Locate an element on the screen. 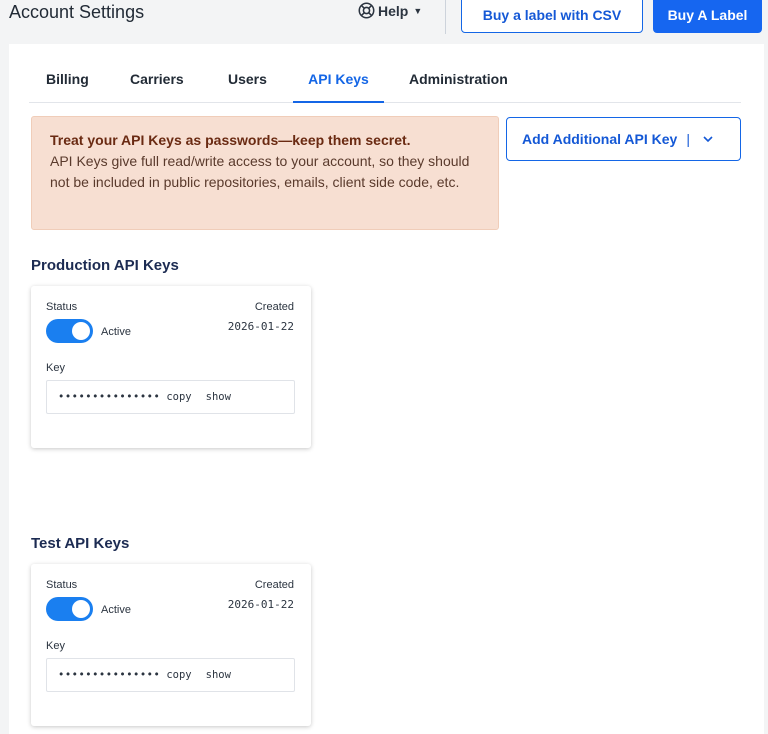 The width and height of the screenshot is (768, 734). add-api-key-label: Add Additional API Key is located at coordinates (600, 139).